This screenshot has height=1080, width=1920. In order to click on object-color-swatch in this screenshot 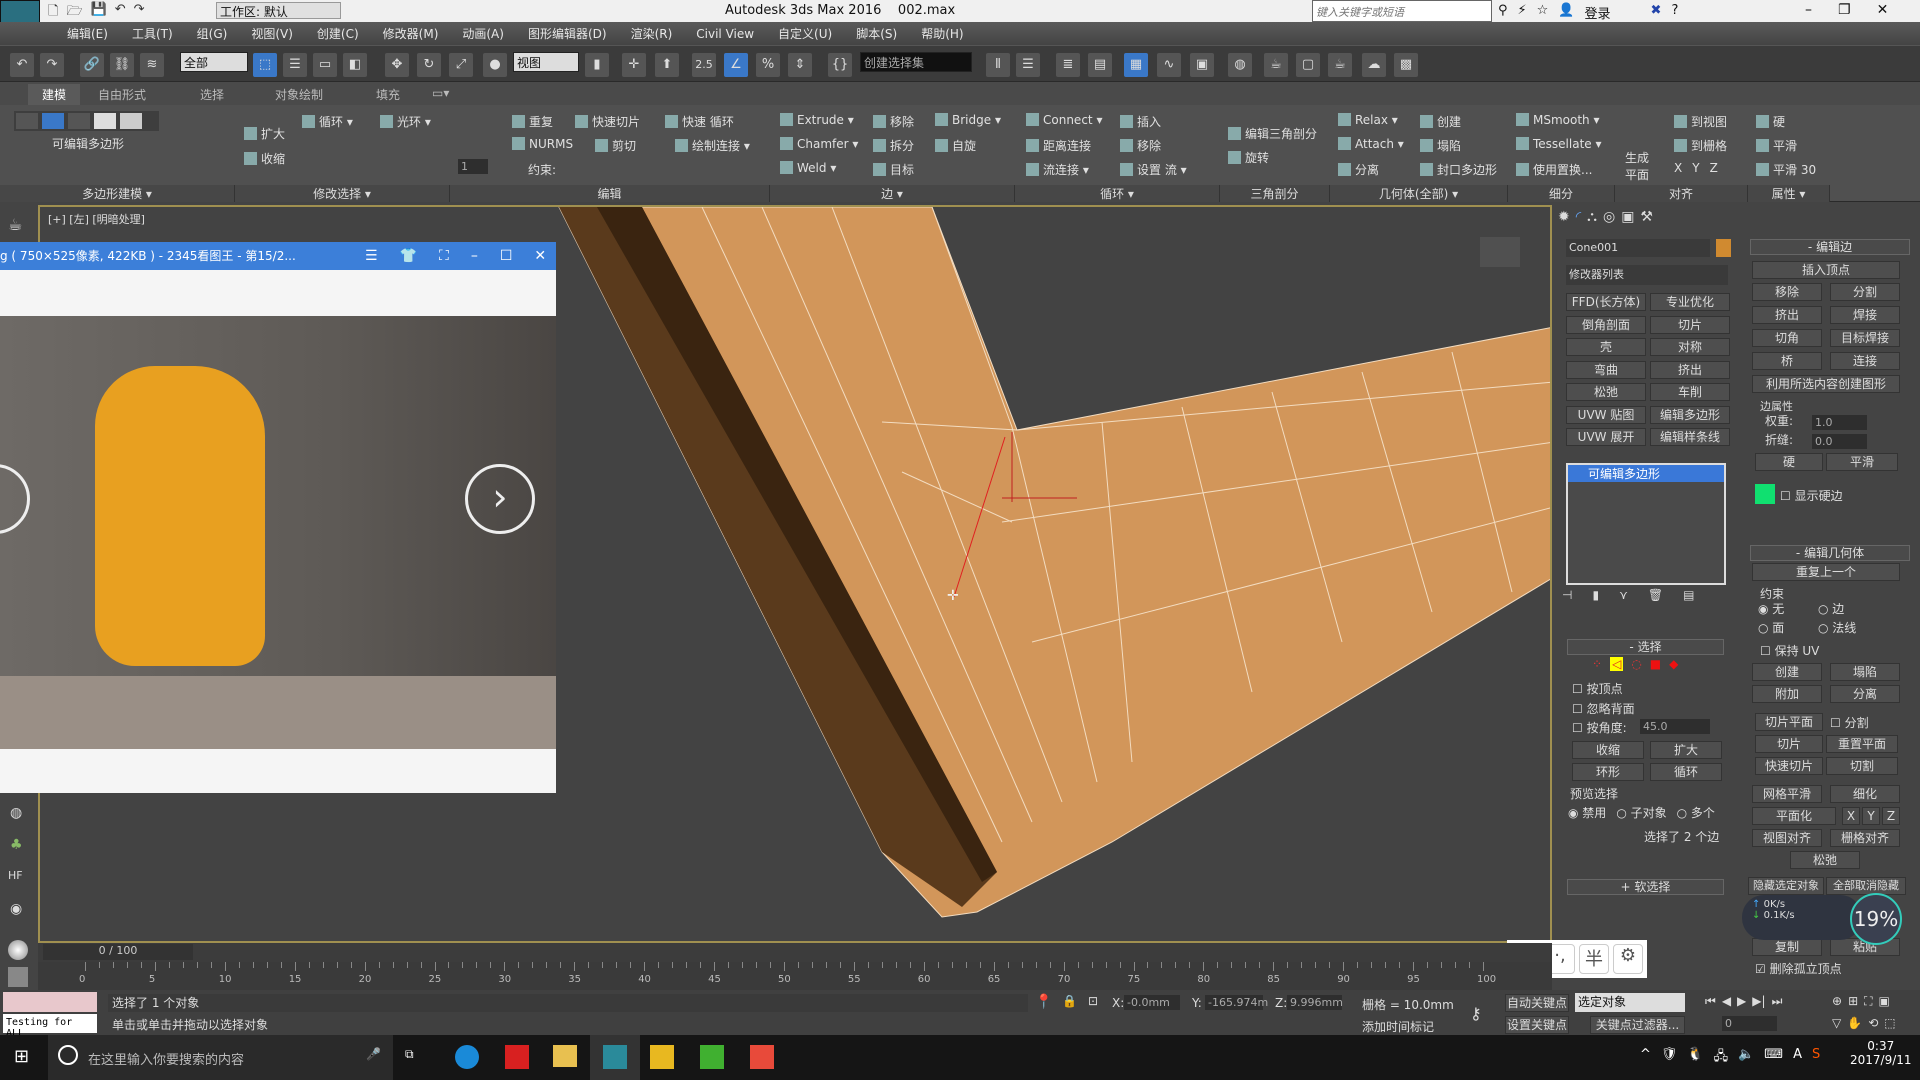, I will do `click(1723, 248)`.